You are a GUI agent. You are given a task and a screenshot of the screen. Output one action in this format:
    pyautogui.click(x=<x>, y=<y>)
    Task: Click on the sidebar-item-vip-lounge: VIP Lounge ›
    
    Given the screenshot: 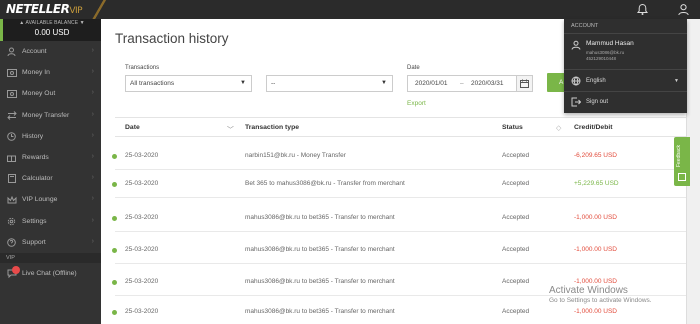 What is the action you would take?
    pyautogui.click(x=50, y=199)
    